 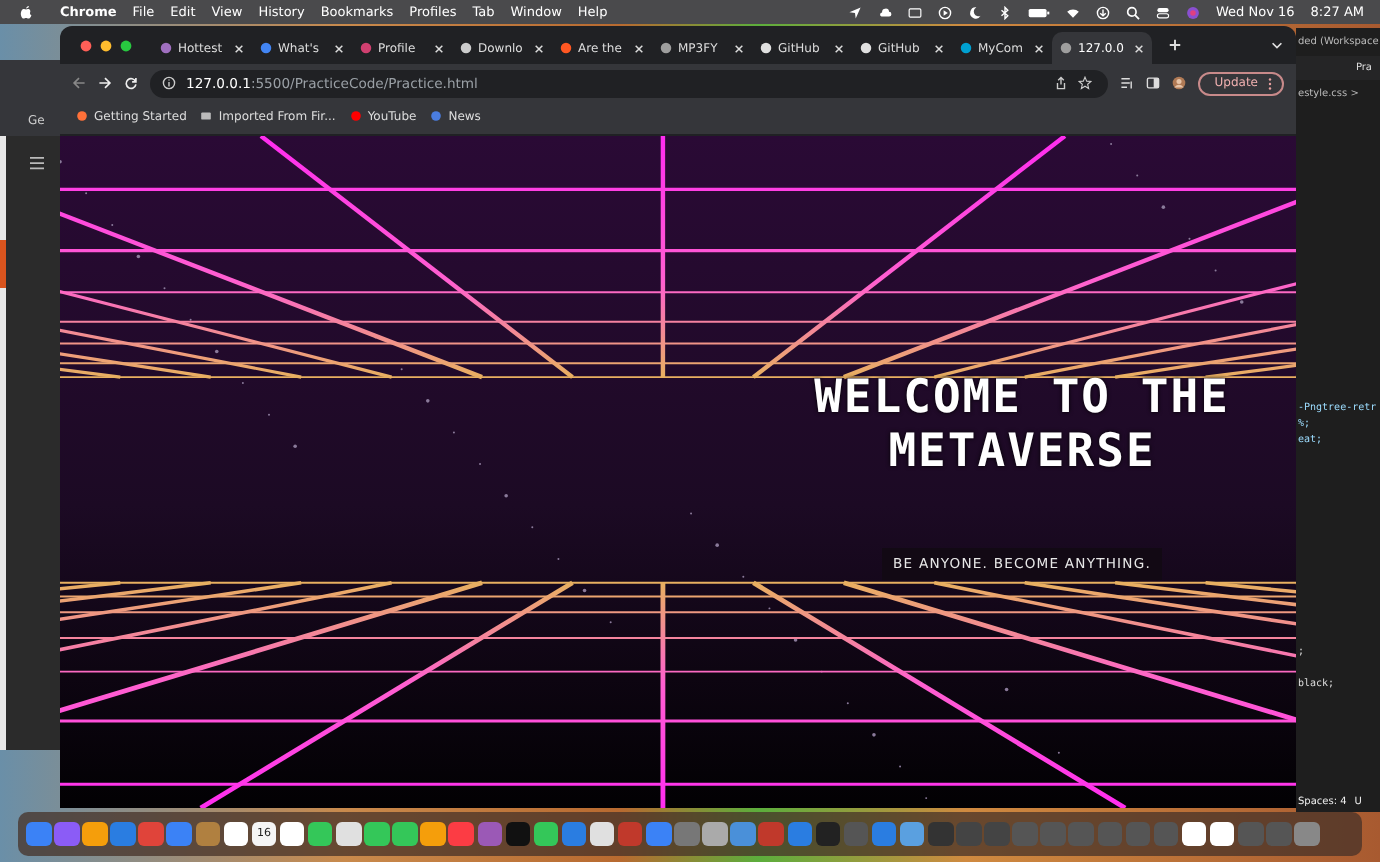 What do you see at coordinates (855, 12) in the screenshot?
I see `location-icon` at bounding box center [855, 12].